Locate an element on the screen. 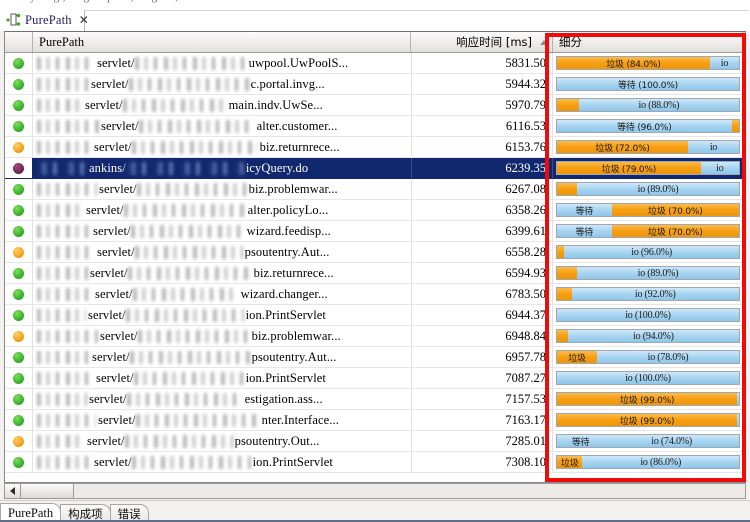 This screenshot has height=522, width=750. breakdown-segment-label: io (74.0%) is located at coordinates (672, 441).